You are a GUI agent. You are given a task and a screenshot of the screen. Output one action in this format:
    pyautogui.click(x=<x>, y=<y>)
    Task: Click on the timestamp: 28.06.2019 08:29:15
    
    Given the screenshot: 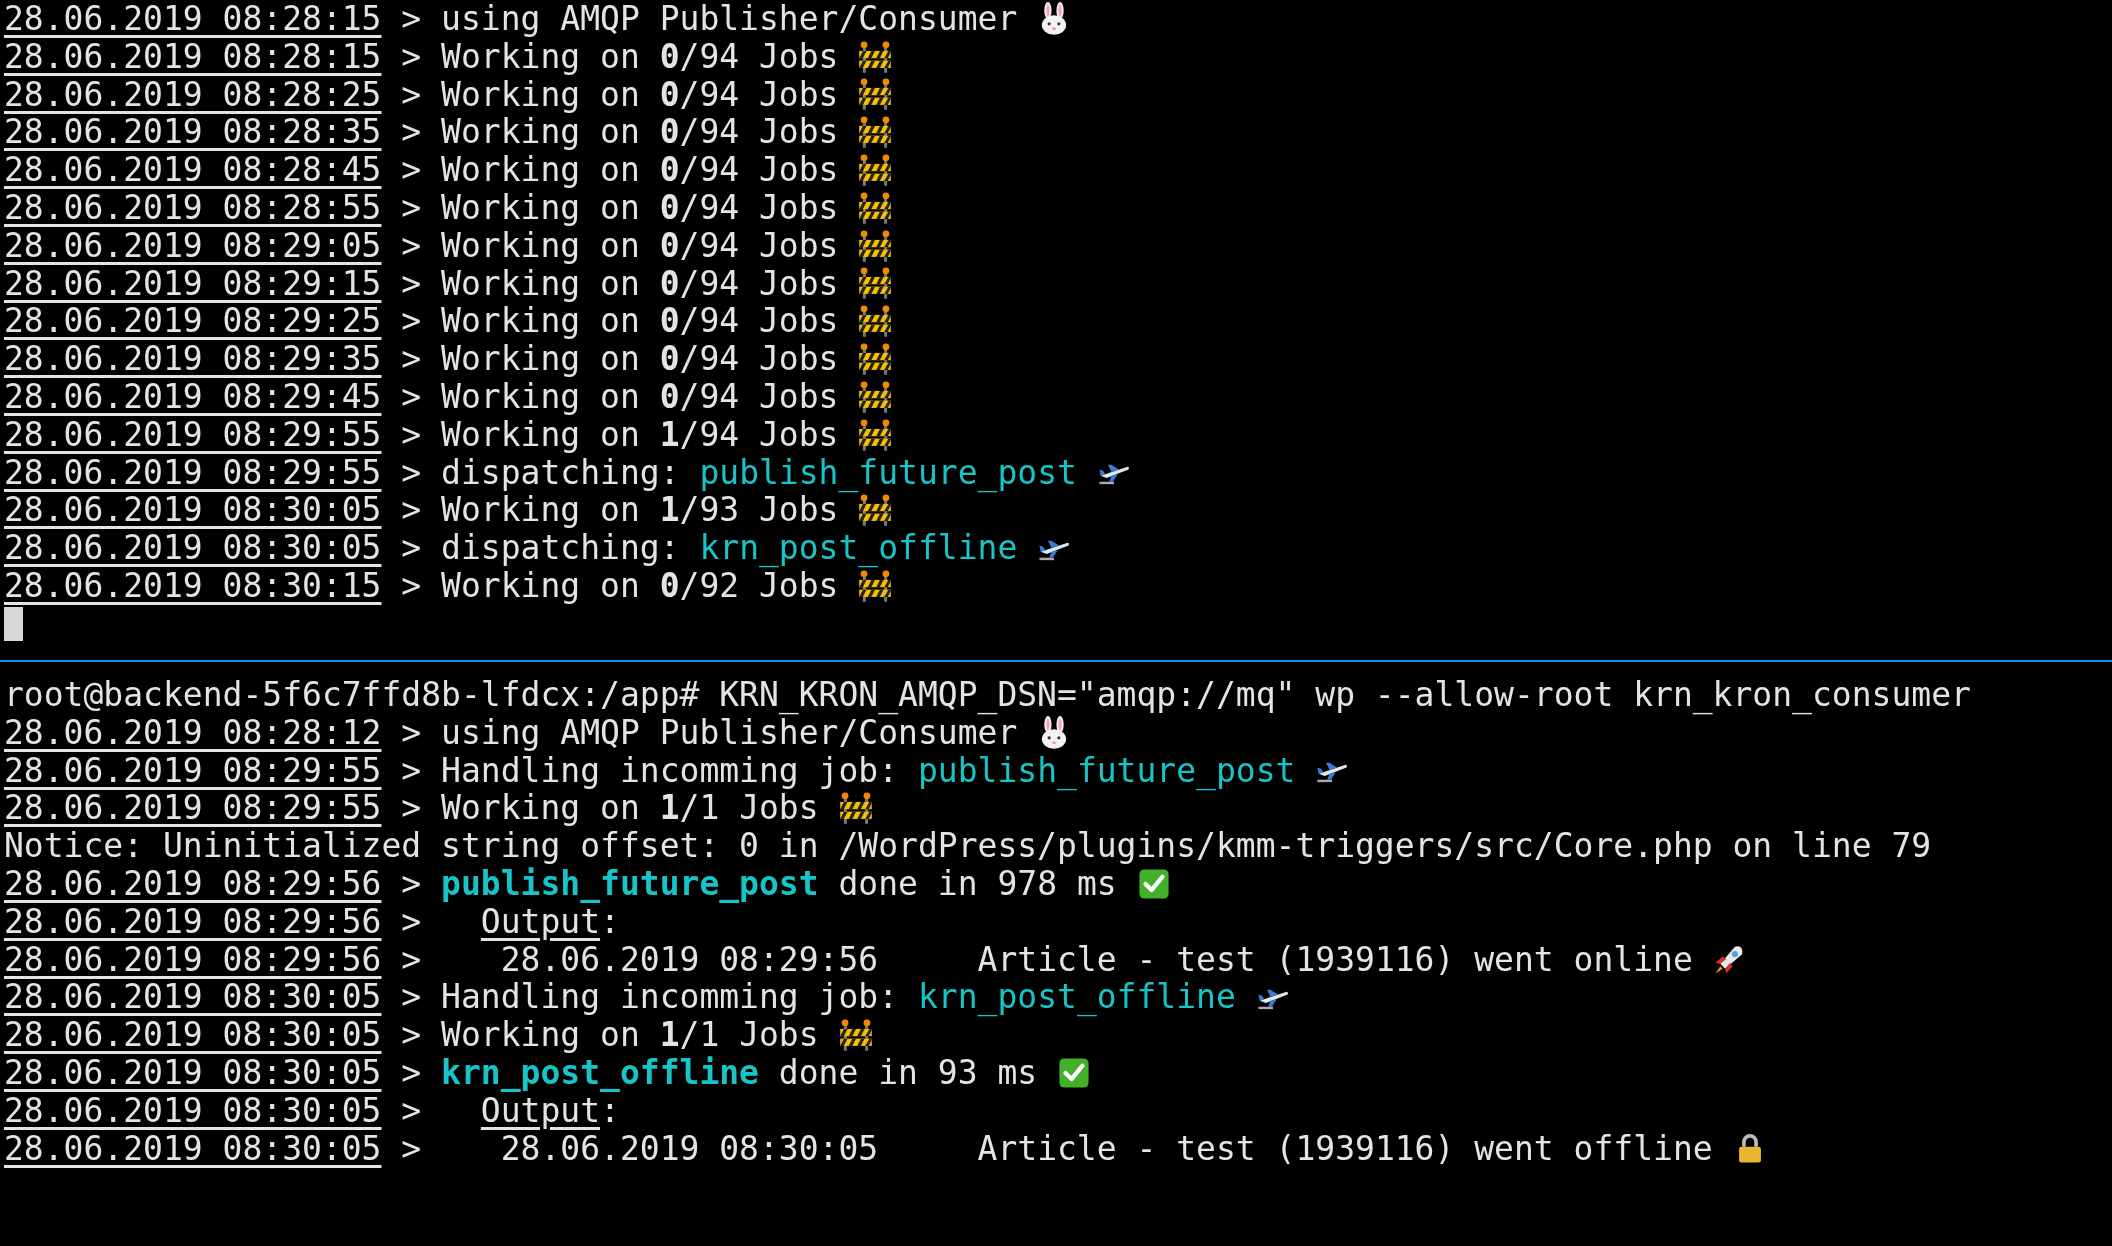 What is the action you would take?
    pyautogui.click(x=193, y=283)
    